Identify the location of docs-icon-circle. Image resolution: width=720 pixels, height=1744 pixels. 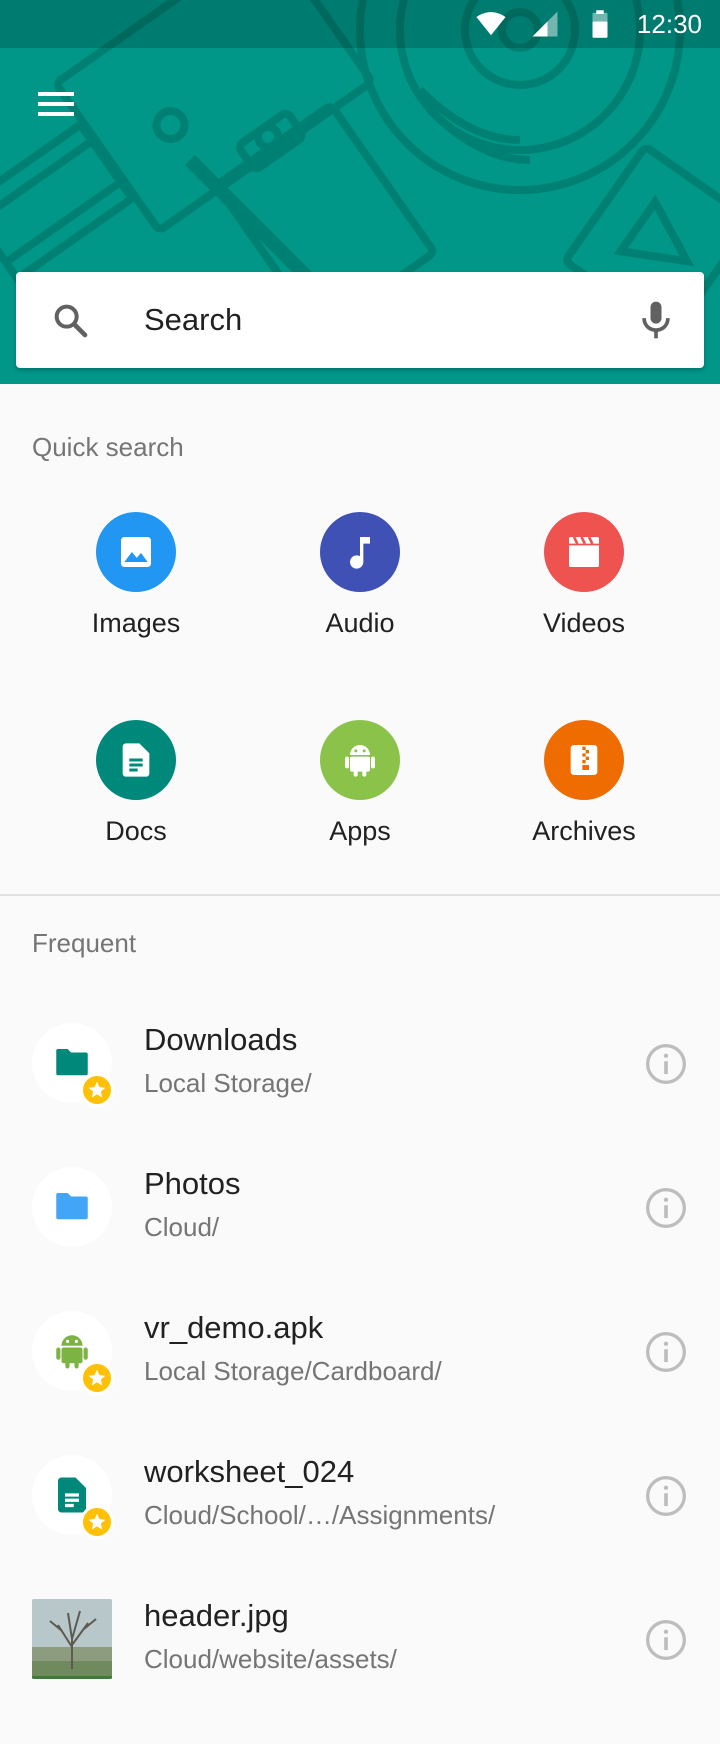
(136, 760).